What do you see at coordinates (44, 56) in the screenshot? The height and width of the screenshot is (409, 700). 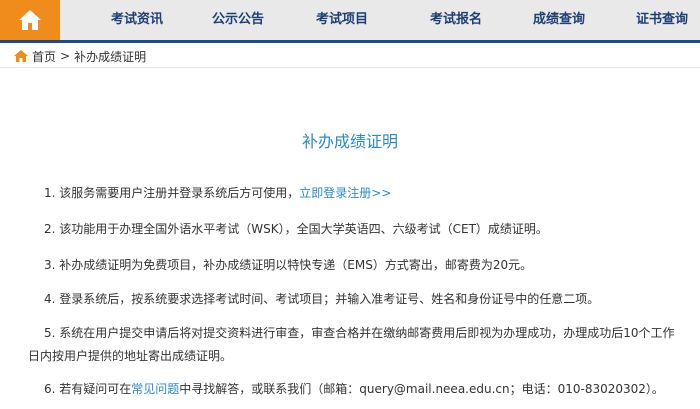 I see `breadcrumb-home-link: 首页` at bounding box center [44, 56].